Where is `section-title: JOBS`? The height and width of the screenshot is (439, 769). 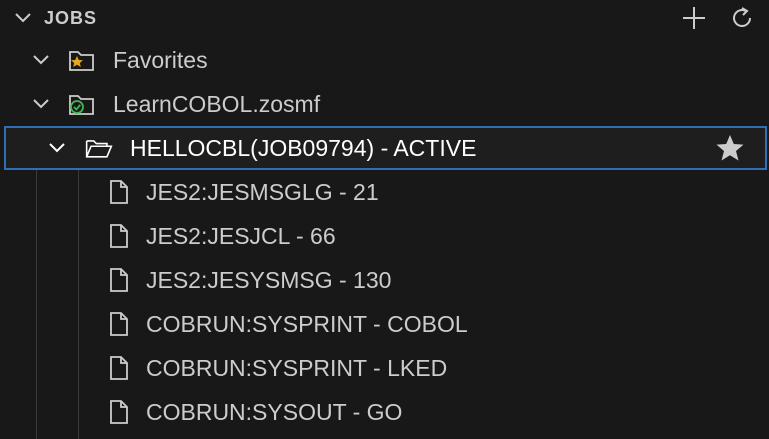
section-title: JOBS is located at coordinates (71, 18).